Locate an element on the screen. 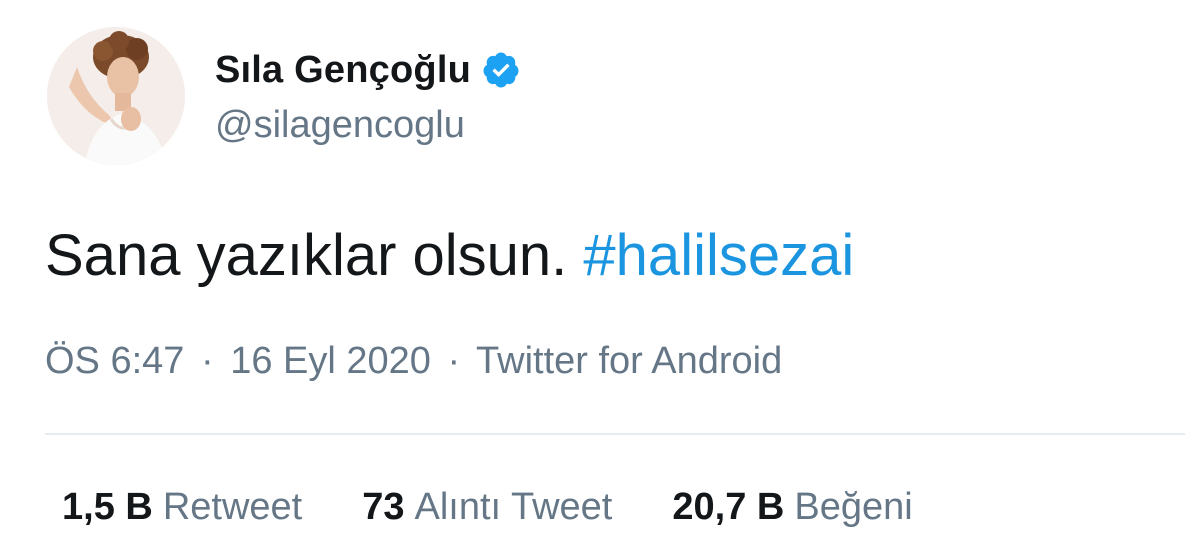 This screenshot has height=555, width=1185. tweet-text: Sana yazıklar olsun. #halilsezai is located at coordinates (449, 255).